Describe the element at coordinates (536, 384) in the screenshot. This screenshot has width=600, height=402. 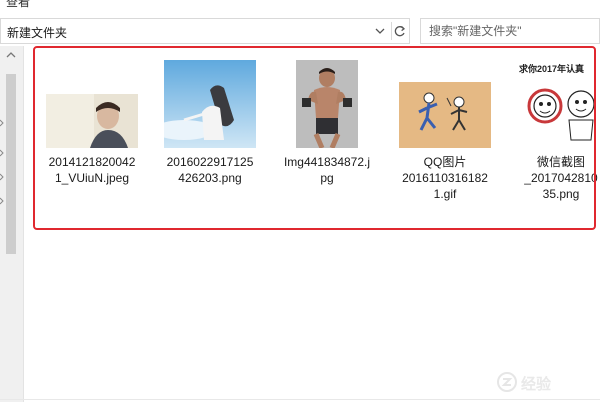
I see `watermark-text: 经验` at that location.